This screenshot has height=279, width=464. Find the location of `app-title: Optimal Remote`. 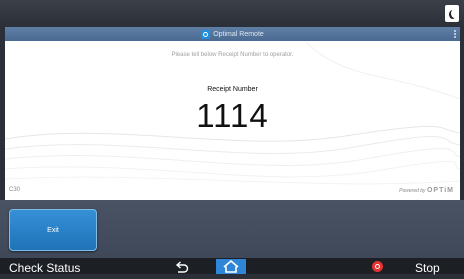

app-title: Optimal Remote is located at coordinates (238, 34).